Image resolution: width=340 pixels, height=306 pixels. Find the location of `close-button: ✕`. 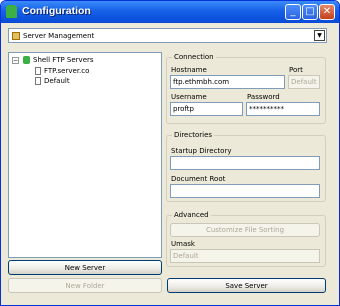

close-button: ✕ is located at coordinates (327, 12).